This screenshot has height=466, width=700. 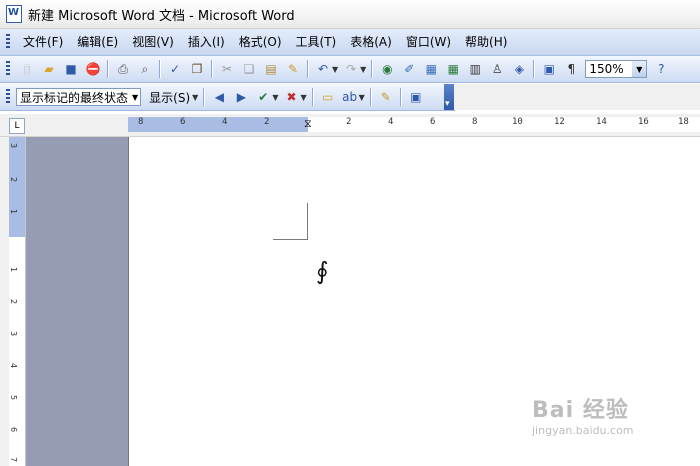 What do you see at coordinates (49, 69) in the screenshot?
I see `open-folder-icon: ▰` at bounding box center [49, 69].